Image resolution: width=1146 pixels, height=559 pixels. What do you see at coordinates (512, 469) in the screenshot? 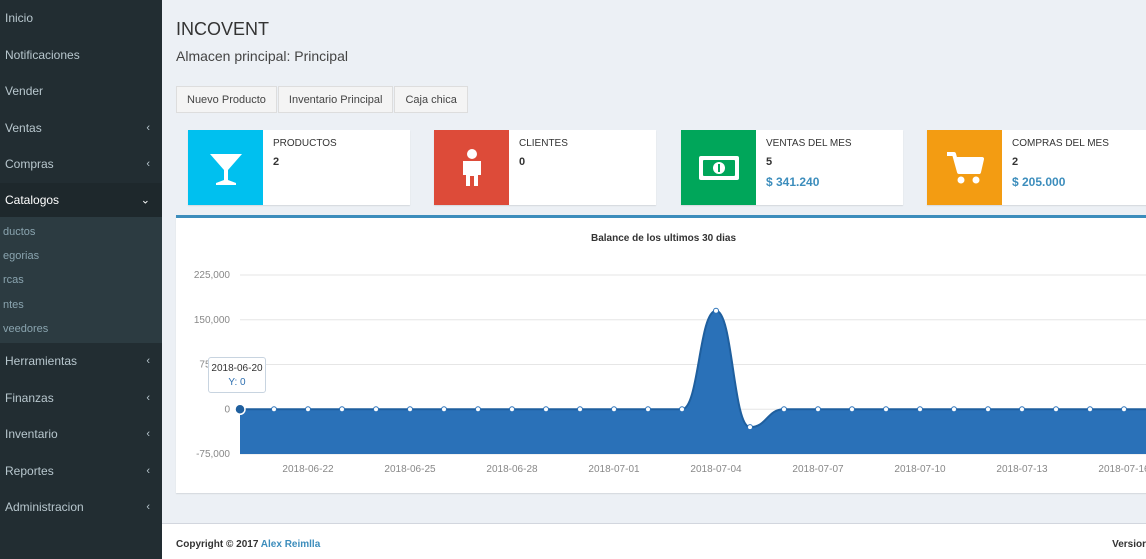
I see `x-tick-label: 2018-06-28` at bounding box center [512, 469].